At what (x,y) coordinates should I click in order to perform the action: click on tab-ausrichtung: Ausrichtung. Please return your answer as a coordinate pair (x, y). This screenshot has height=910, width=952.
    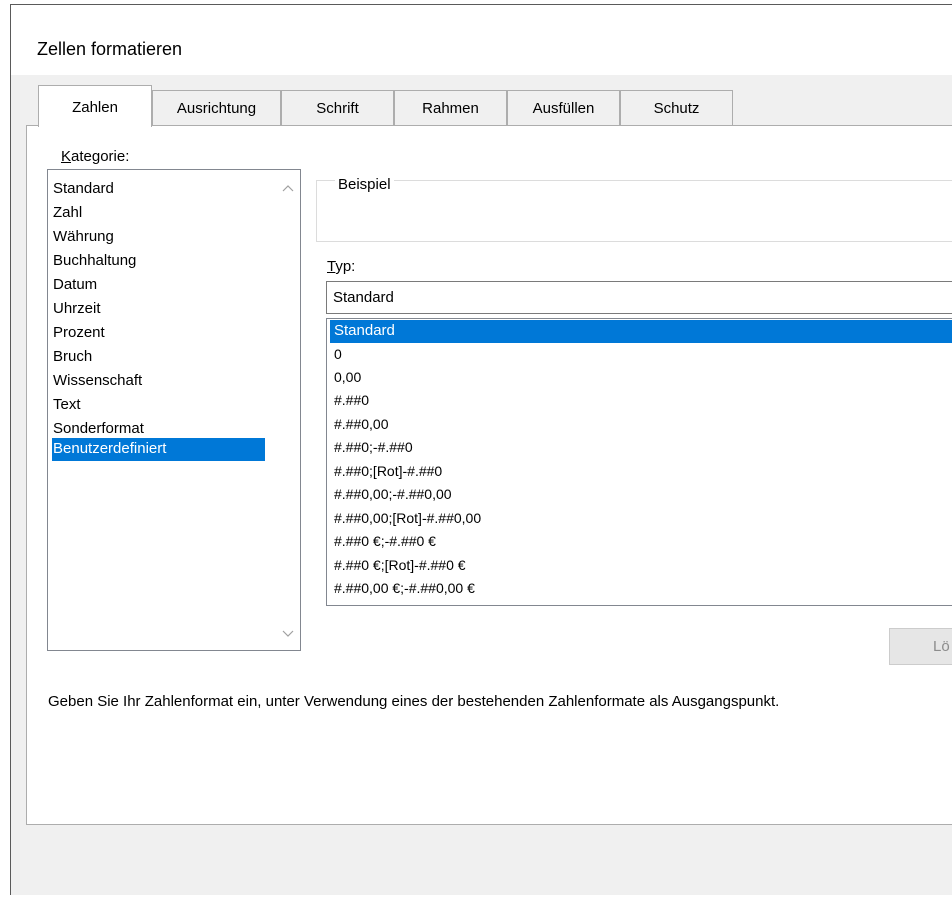
    Looking at the image, I should click on (216, 108).